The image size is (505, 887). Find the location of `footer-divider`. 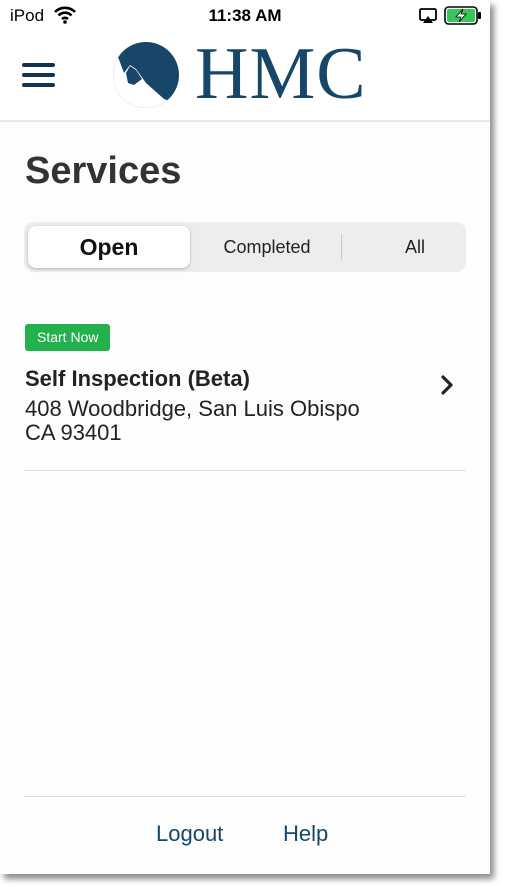

footer-divider is located at coordinates (245, 796).